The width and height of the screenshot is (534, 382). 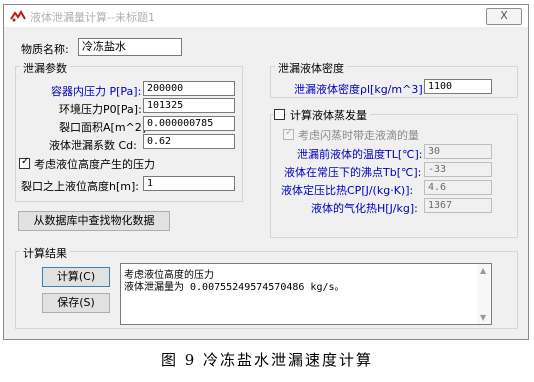 I want to click on height-pressure-checkbox: ✓, so click(x=24, y=162).